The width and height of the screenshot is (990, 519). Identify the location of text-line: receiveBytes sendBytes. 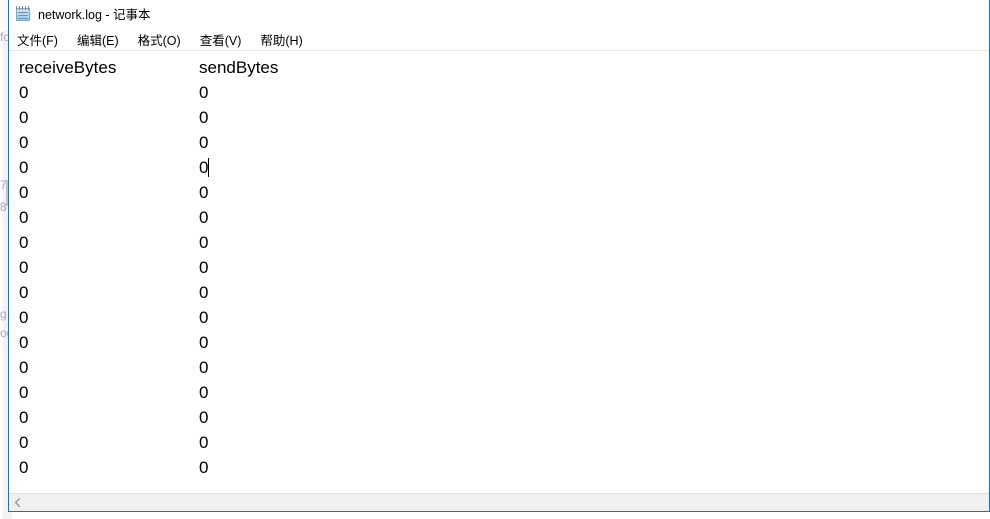
(504, 67).